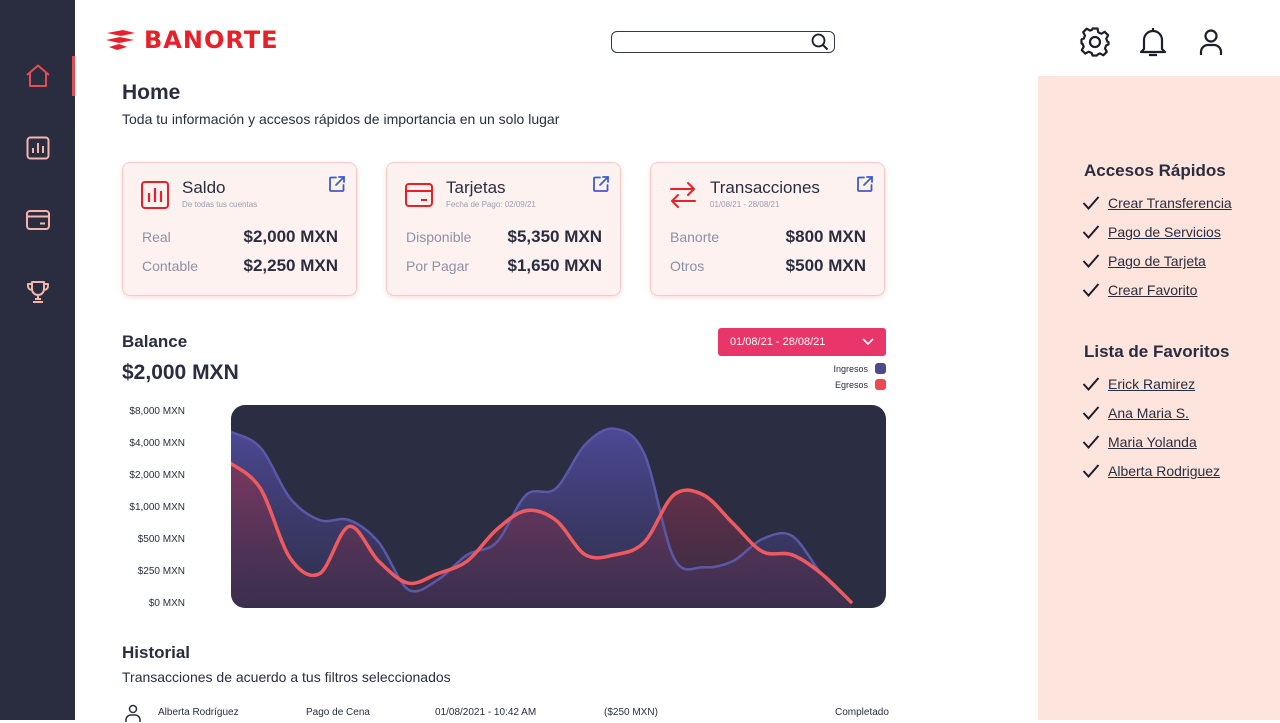 The height and width of the screenshot is (723, 1280). What do you see at coordinates (825, 265) in the screenshot?
I see `row-value: $500 MXN` at bounding box center [825, 265].